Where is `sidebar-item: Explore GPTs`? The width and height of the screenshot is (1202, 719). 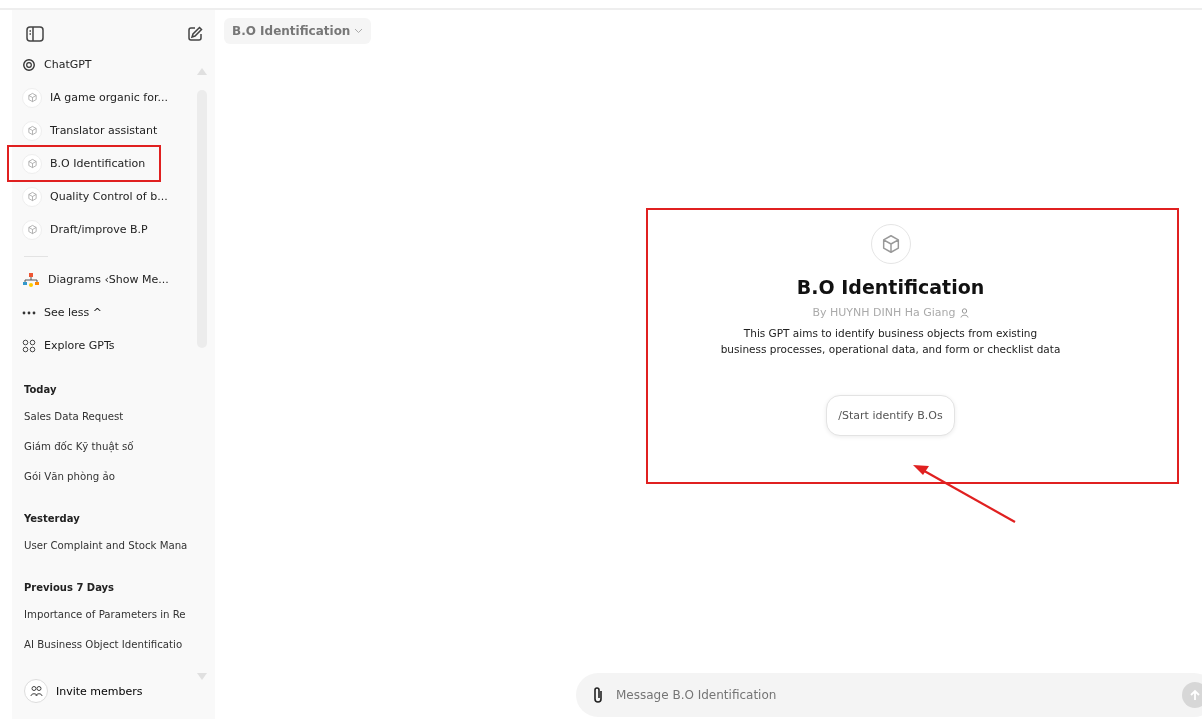 sidebar-item: Explore GPTs is located at coordinates (113, 345).